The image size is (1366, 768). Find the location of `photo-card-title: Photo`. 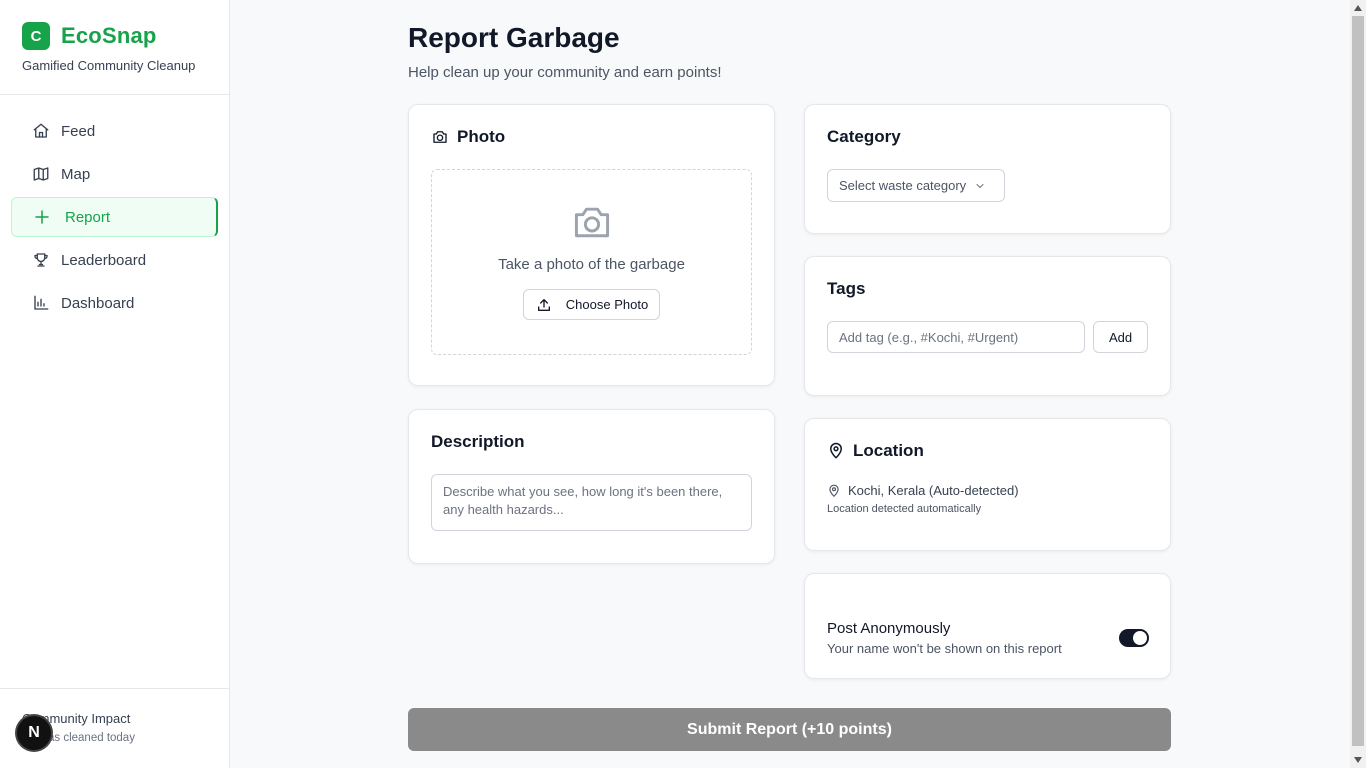

photo-card-title: Photo is located at coordinates (591, 137).